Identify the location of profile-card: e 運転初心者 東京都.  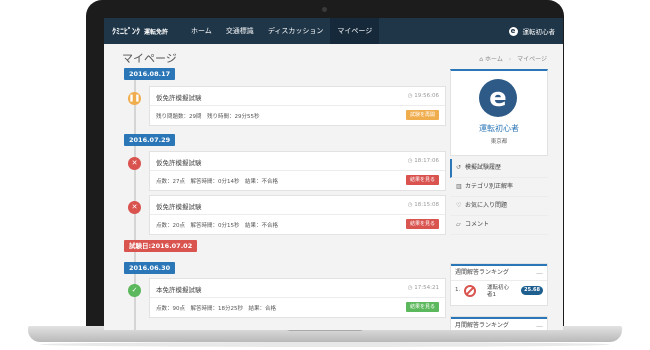
(499, 112).